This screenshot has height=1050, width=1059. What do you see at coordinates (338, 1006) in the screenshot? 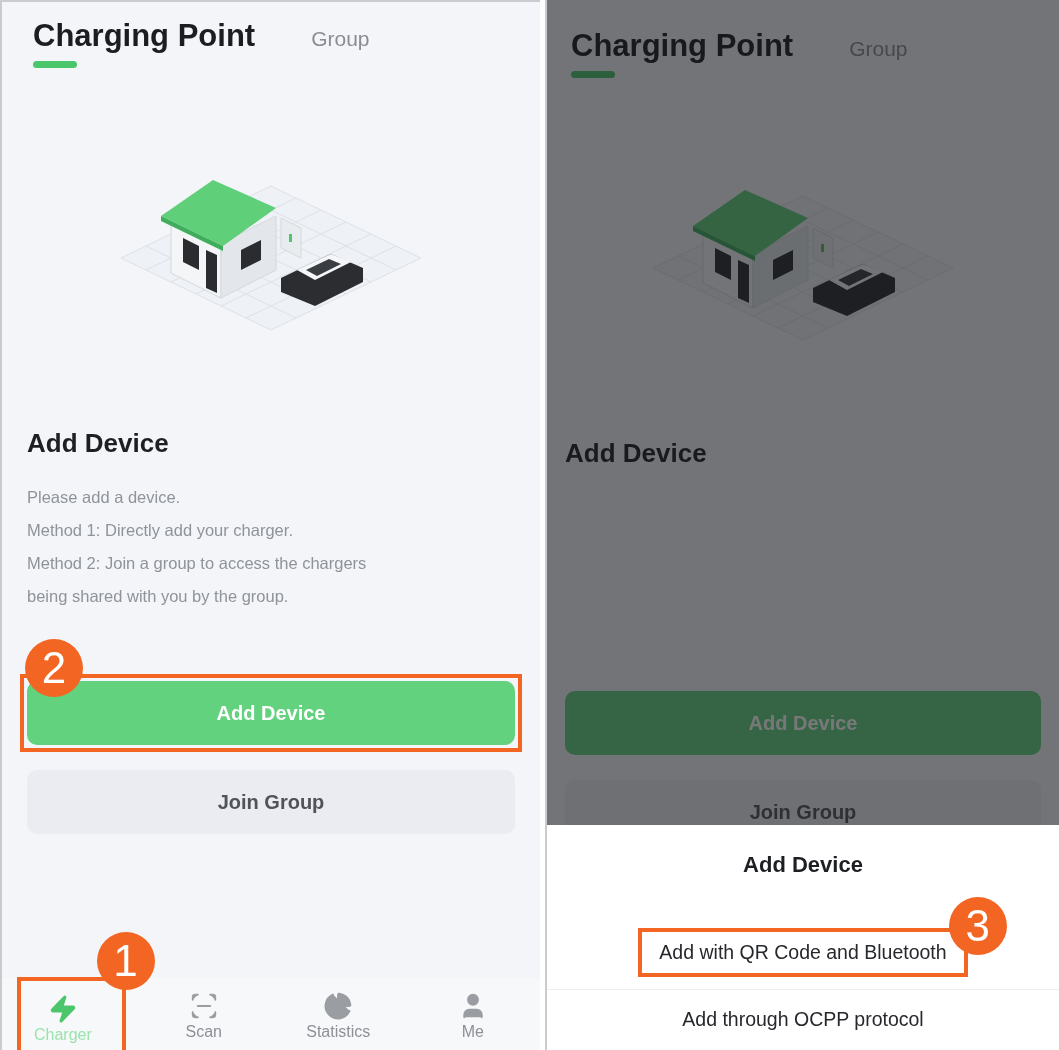
I see `pie-chart-icon` at bounding box center [338, 1006].